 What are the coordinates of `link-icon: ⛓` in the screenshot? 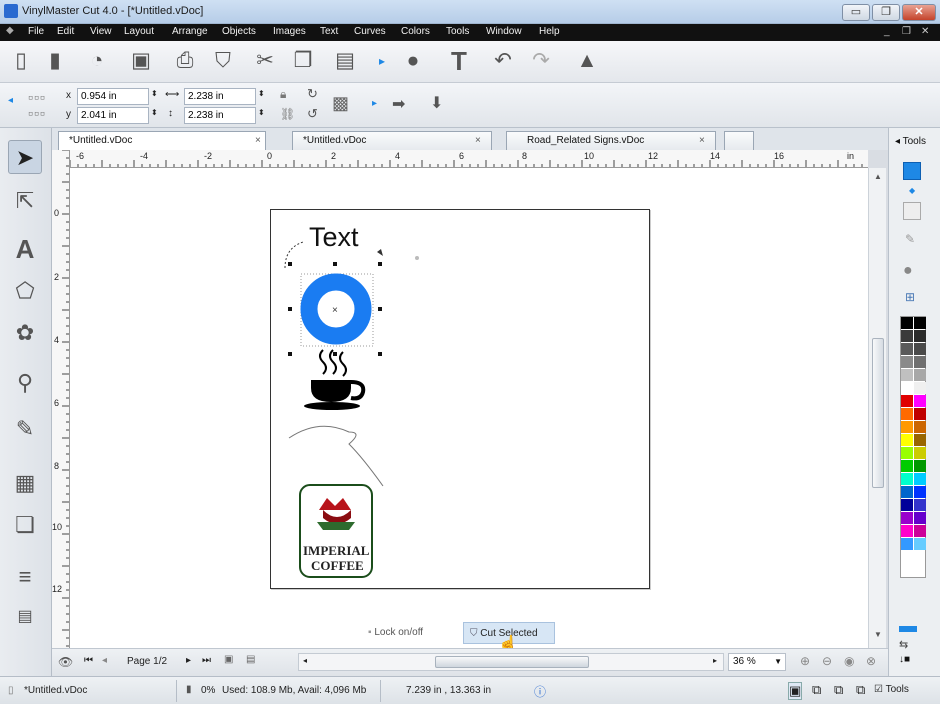 It's located at (287, 114).